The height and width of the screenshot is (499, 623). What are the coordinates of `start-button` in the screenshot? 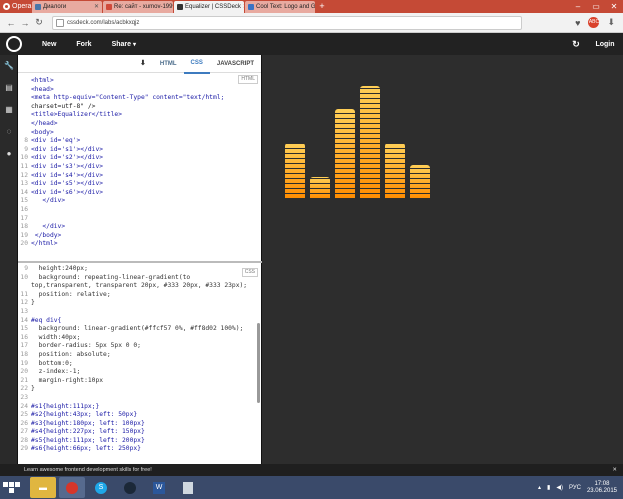 It's located at (11, 487).